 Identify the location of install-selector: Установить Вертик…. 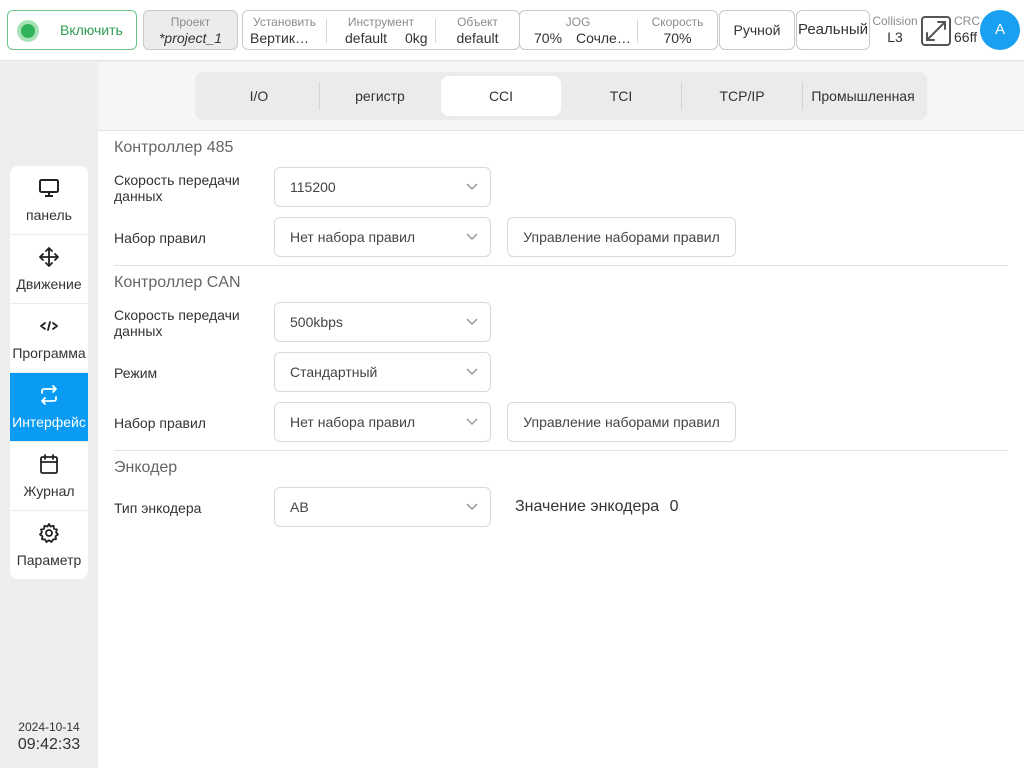
(284, 30).